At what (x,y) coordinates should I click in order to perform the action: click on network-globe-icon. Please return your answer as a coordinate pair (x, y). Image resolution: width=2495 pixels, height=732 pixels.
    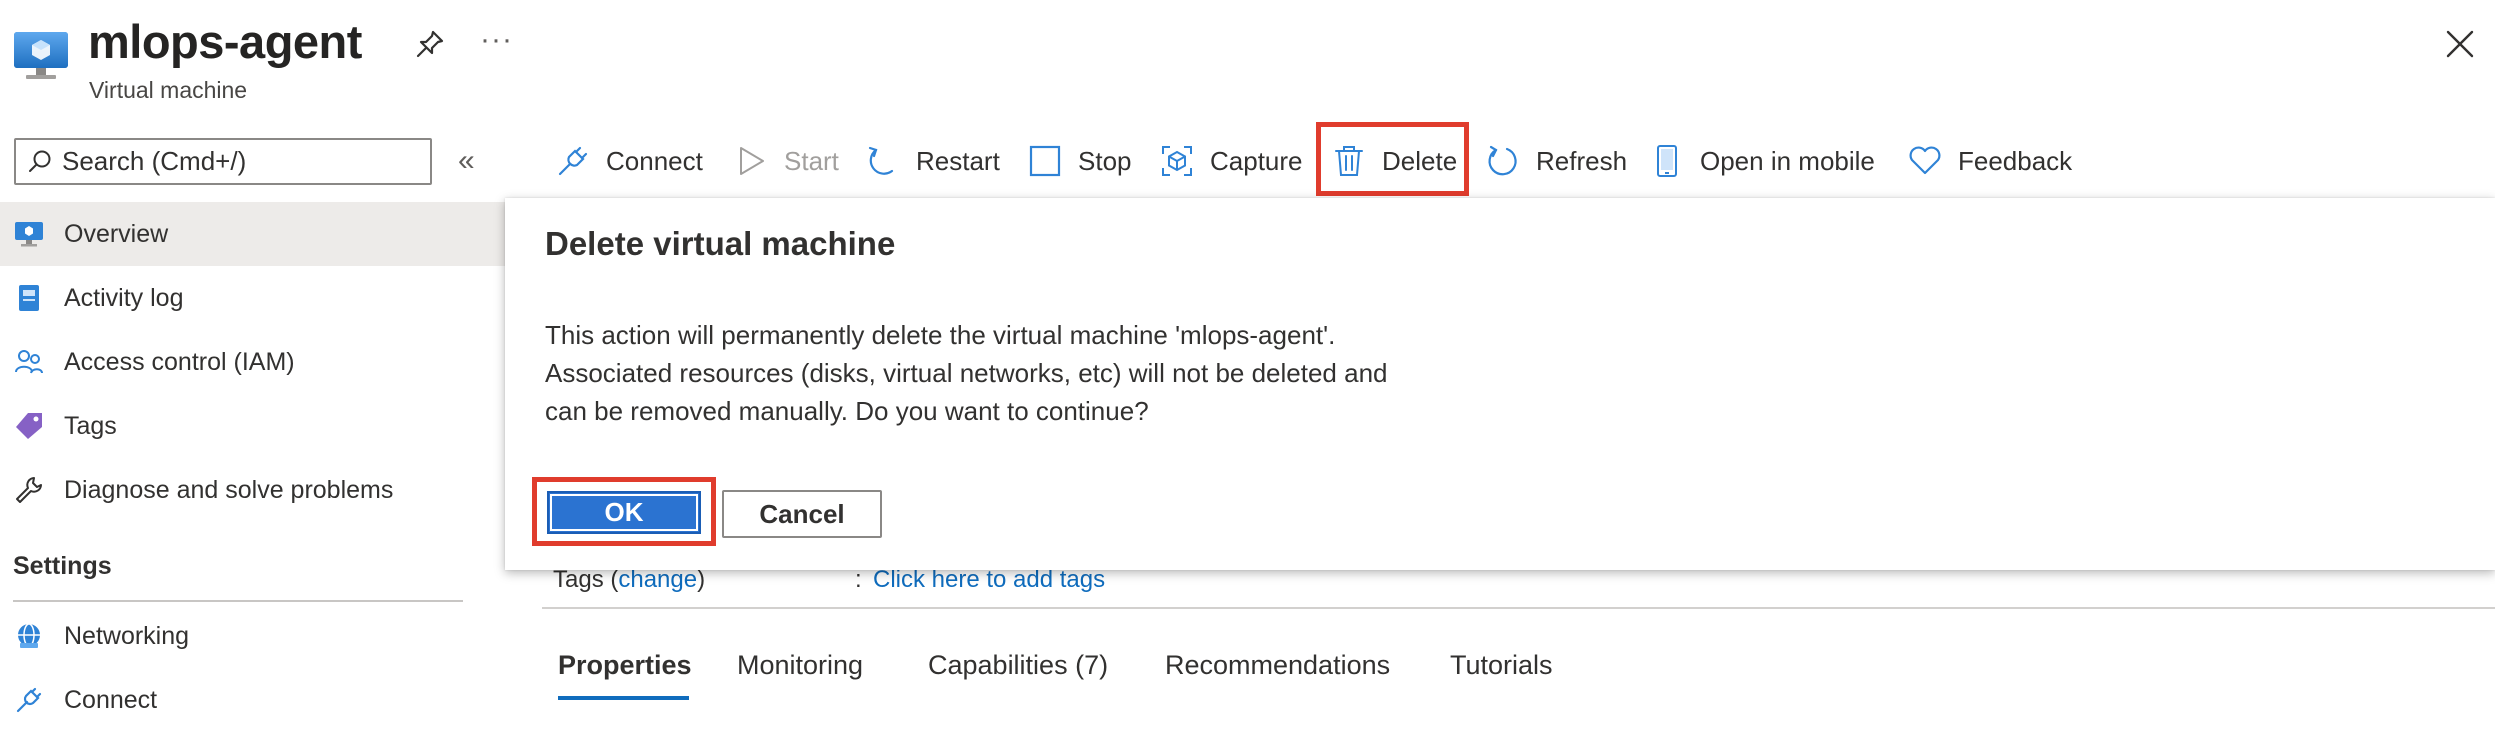
    Looking at the image, I should click on (29, 636).